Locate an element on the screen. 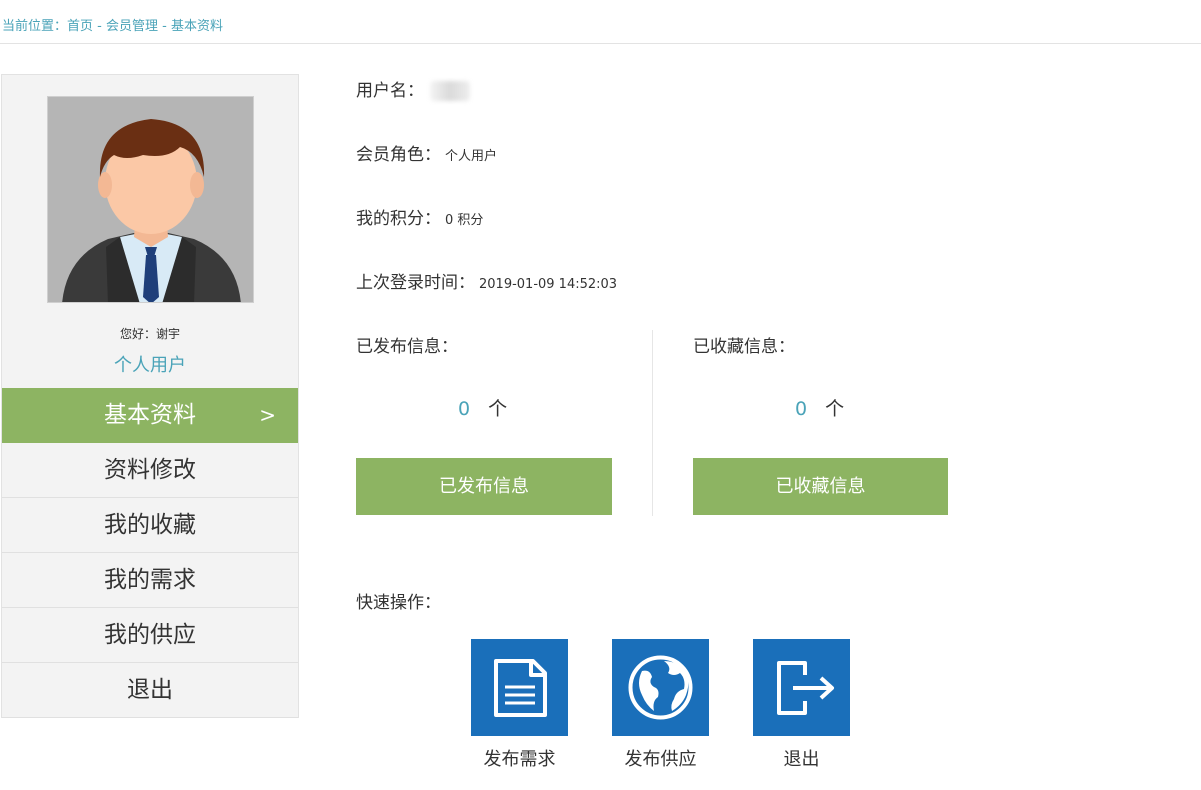  sidebar-item-label: 退出 is located at coordinates (150, 690).